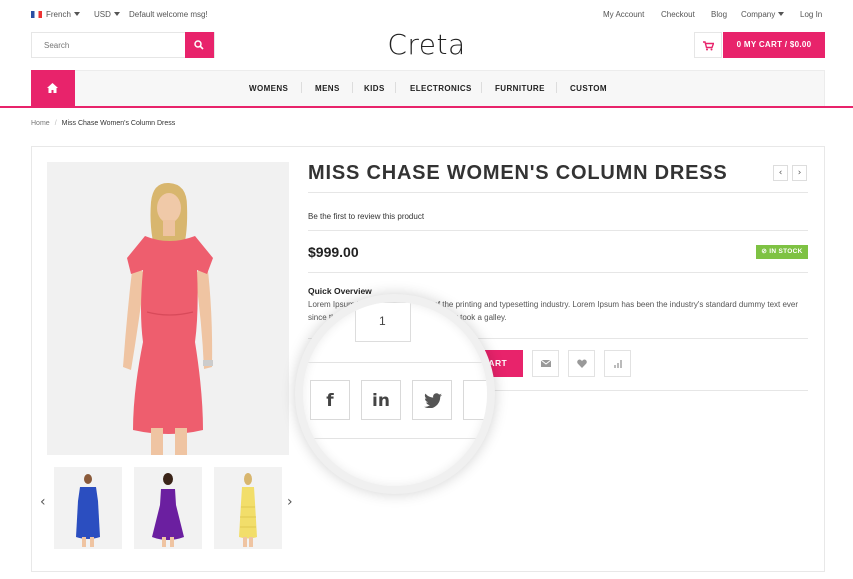  I want to click on blog-link: Blog, so click(719, 14).